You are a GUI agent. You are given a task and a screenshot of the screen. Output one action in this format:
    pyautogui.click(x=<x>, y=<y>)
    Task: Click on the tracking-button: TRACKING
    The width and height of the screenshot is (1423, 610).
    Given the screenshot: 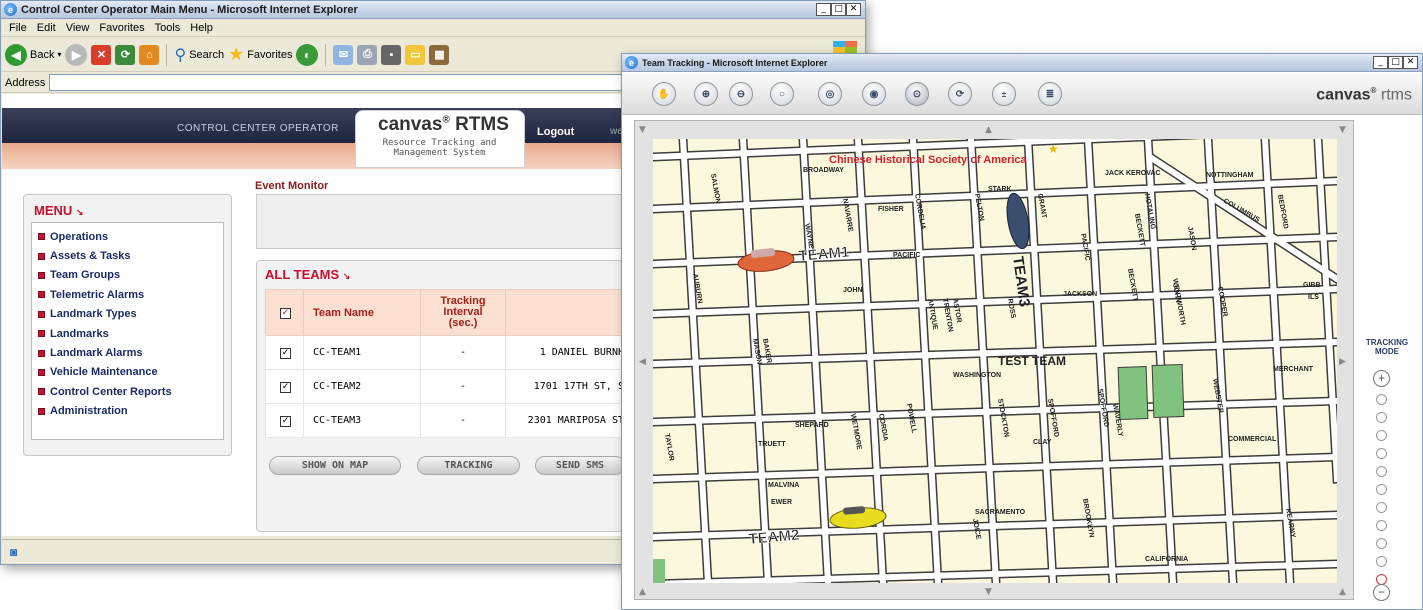 What is the action you would take?
    pyautogui.click(x=468, y=465)
    